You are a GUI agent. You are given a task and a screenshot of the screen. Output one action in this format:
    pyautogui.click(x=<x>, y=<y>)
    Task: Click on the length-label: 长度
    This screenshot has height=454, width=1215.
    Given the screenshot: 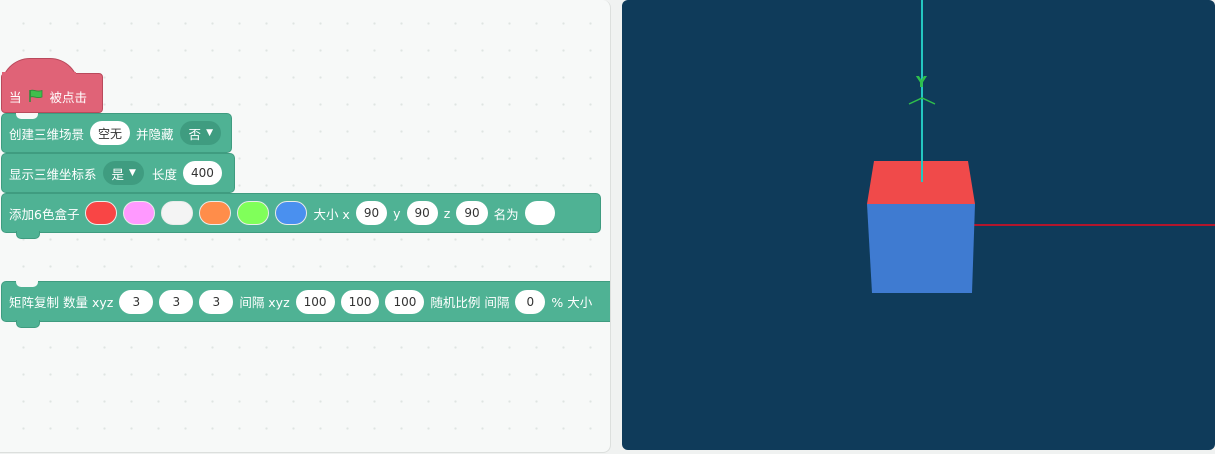 What is the action you would take?
    pyautogui.click(x=164, y=174)
    